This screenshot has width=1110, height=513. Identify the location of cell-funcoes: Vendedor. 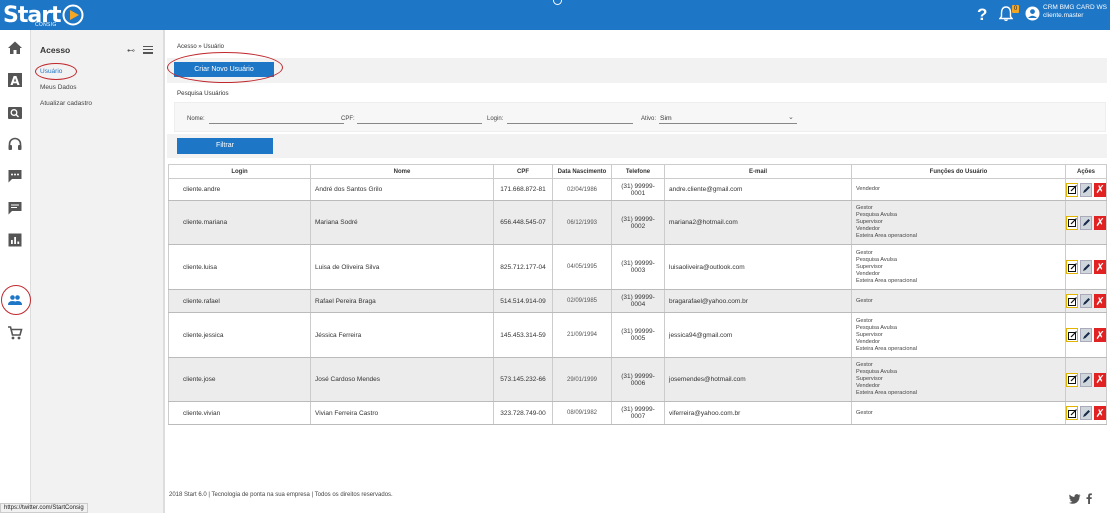
(958, 189).